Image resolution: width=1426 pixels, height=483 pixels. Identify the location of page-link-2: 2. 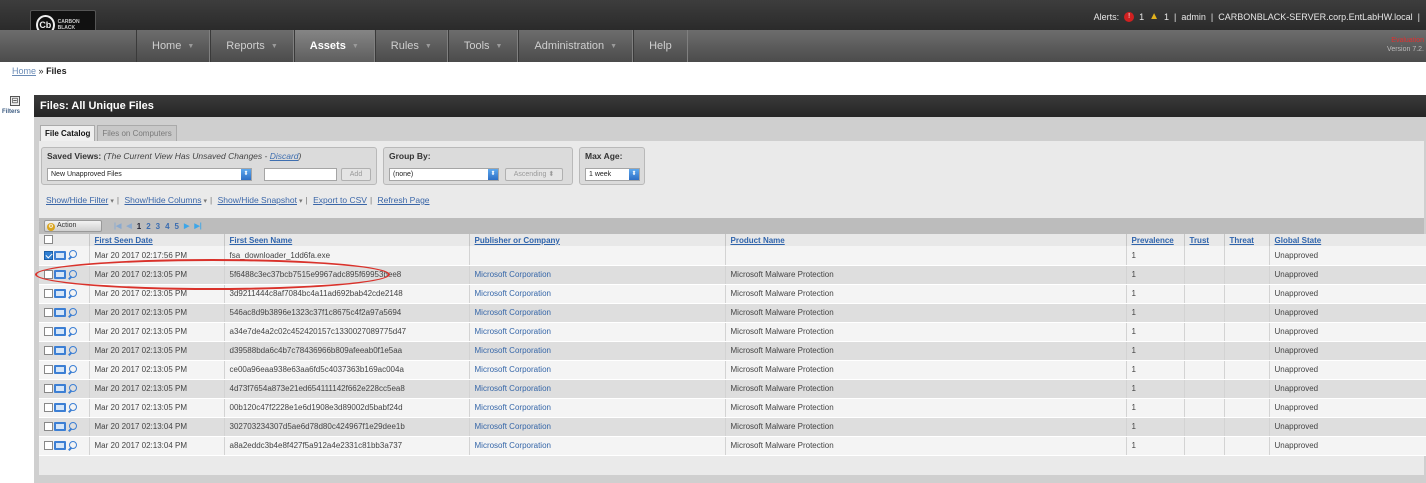
(148, 226).